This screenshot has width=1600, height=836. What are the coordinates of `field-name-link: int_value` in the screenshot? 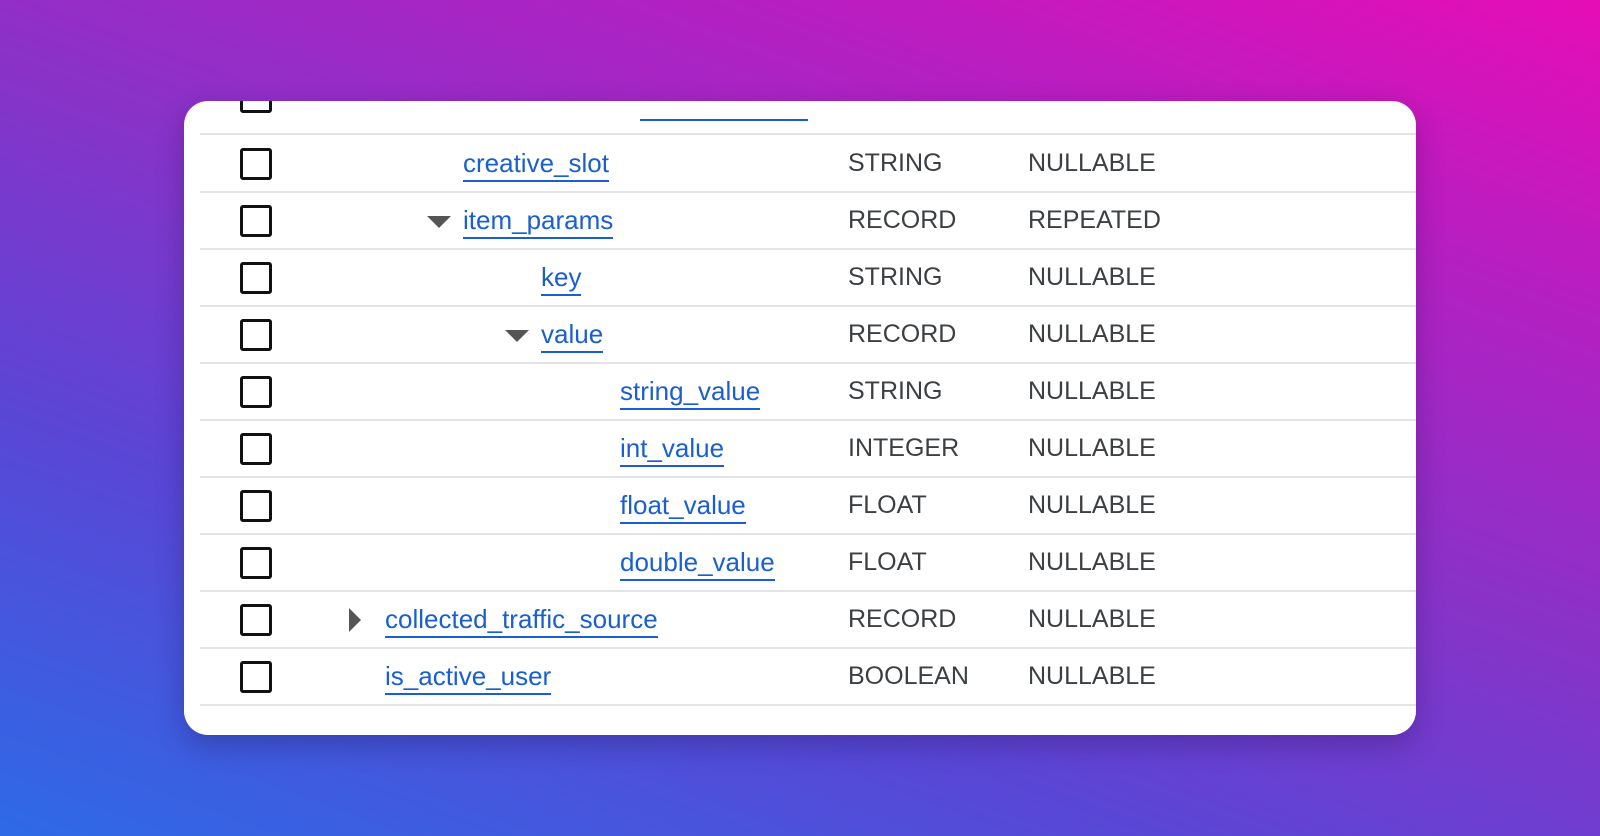 It's located at (672, 449).